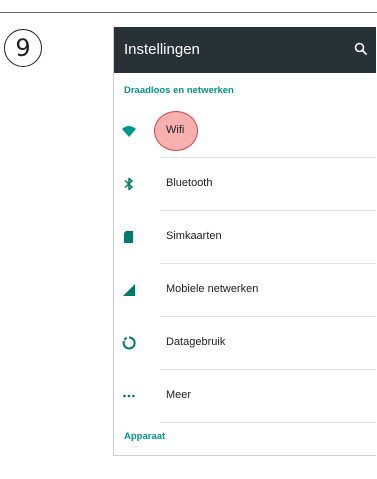  Describe the element at coordinates (129, 343) in the screenshot. I see `data-usage-icon` at that location.